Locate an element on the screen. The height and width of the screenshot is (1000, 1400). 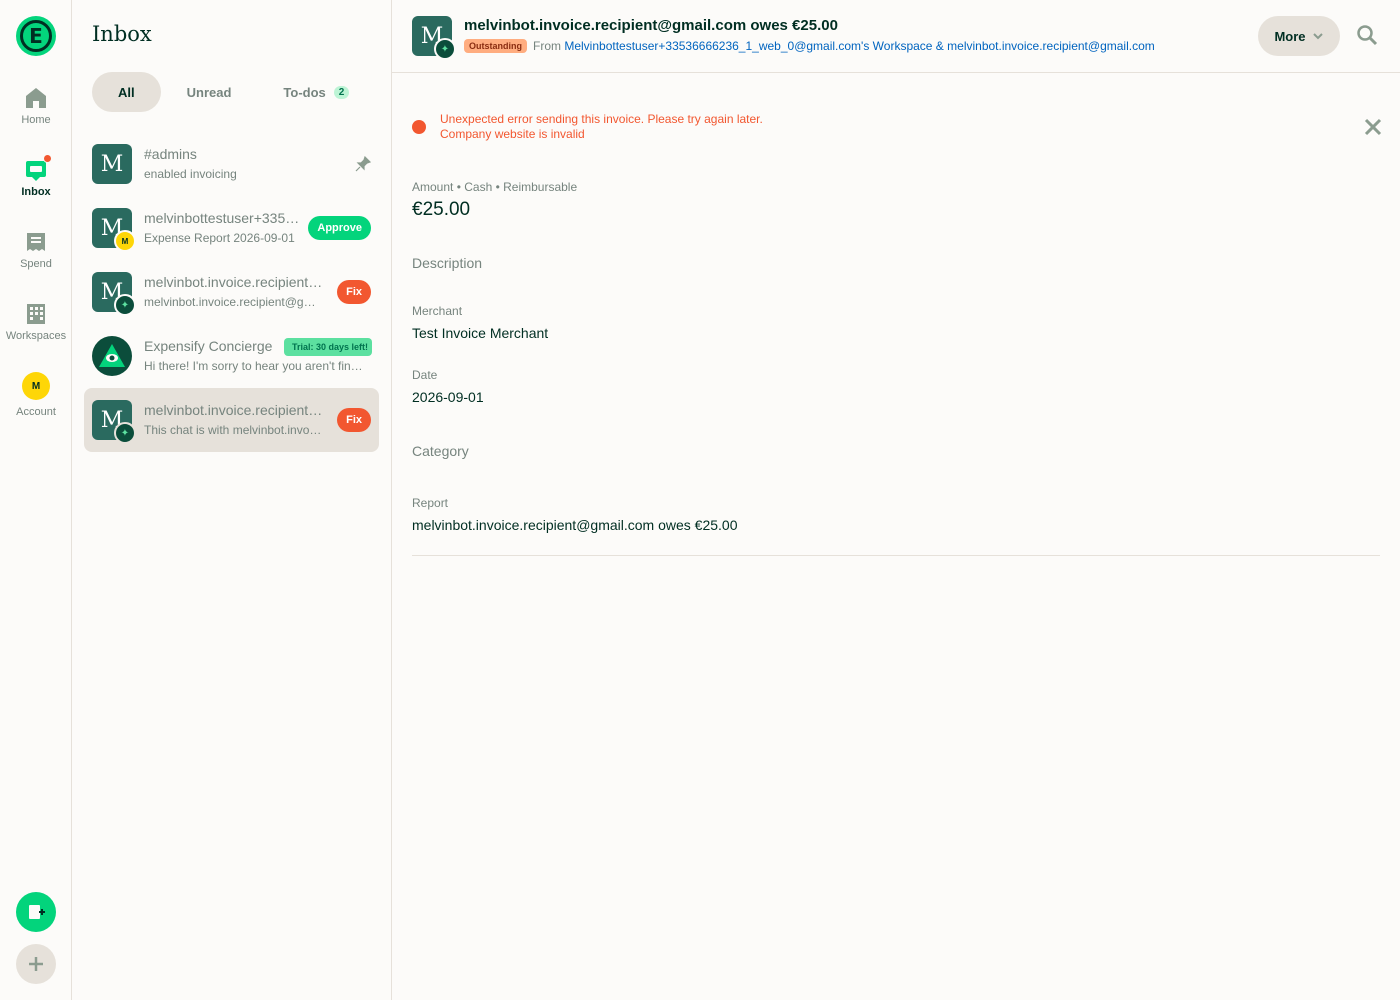
search-button is located at coordinates (1367, 37).